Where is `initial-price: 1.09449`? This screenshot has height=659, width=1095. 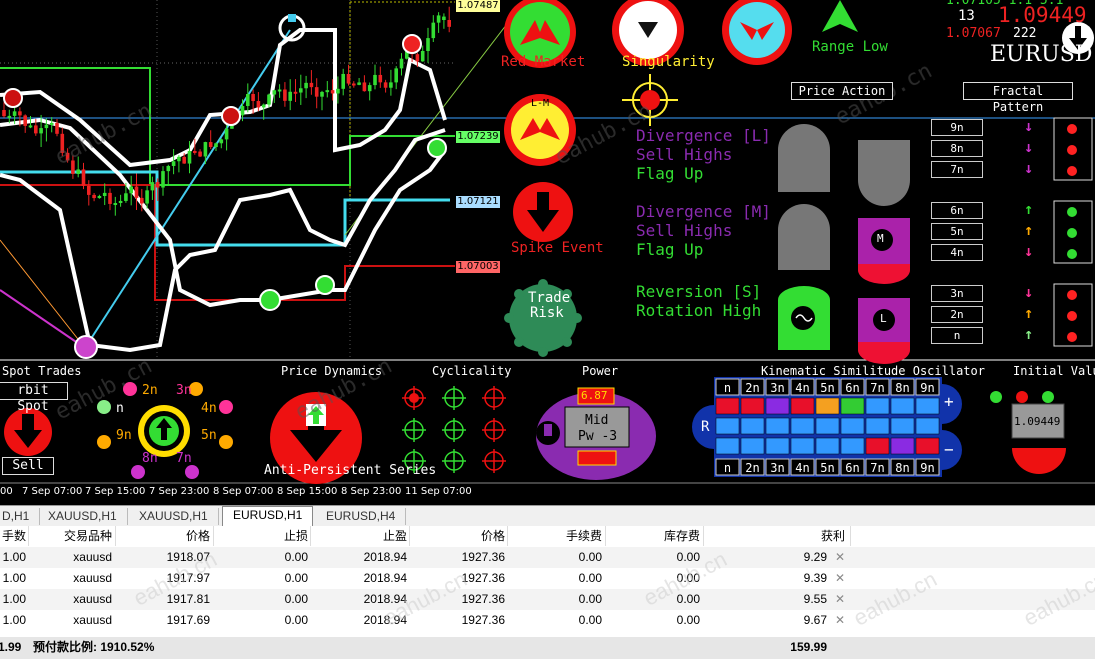
initial-price: 1.09449 is located at coordinates (1037, 421).